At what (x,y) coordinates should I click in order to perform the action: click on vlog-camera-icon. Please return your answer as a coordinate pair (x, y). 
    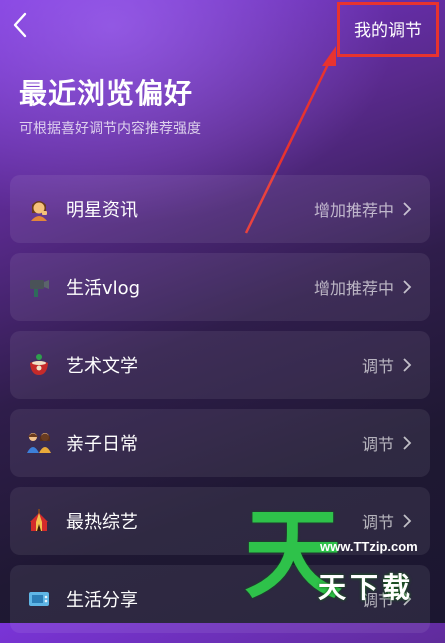
    Looking at the image, I should click on (39, 287).